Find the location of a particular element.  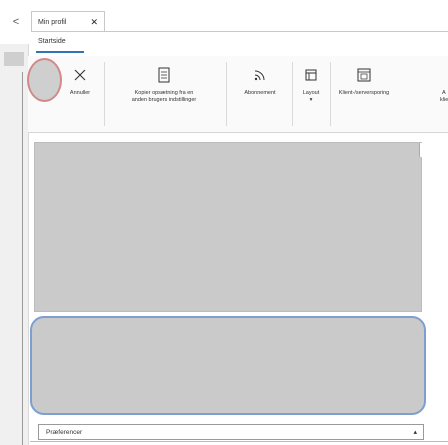

preferences-label: Præferencer is located at coordinates (64, 432).